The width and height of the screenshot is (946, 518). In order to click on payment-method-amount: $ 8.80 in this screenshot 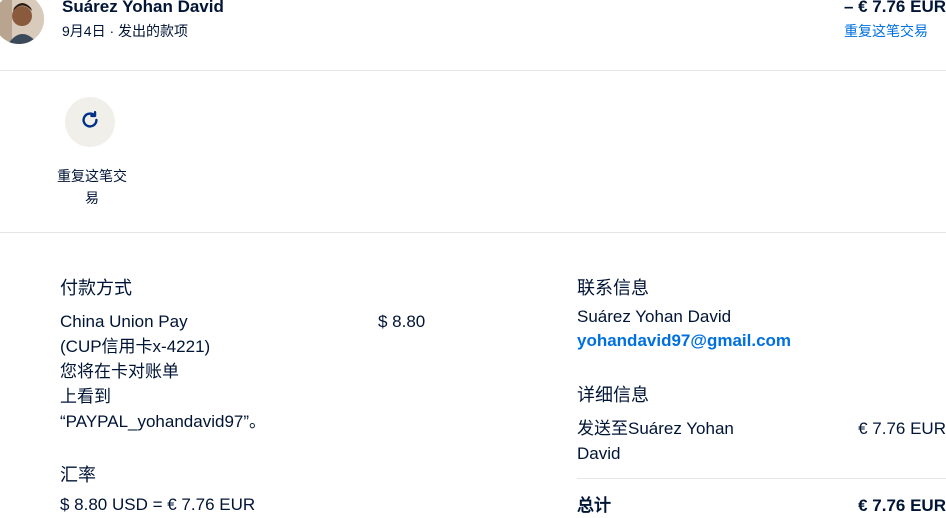, I will do `click(402, 321)`.